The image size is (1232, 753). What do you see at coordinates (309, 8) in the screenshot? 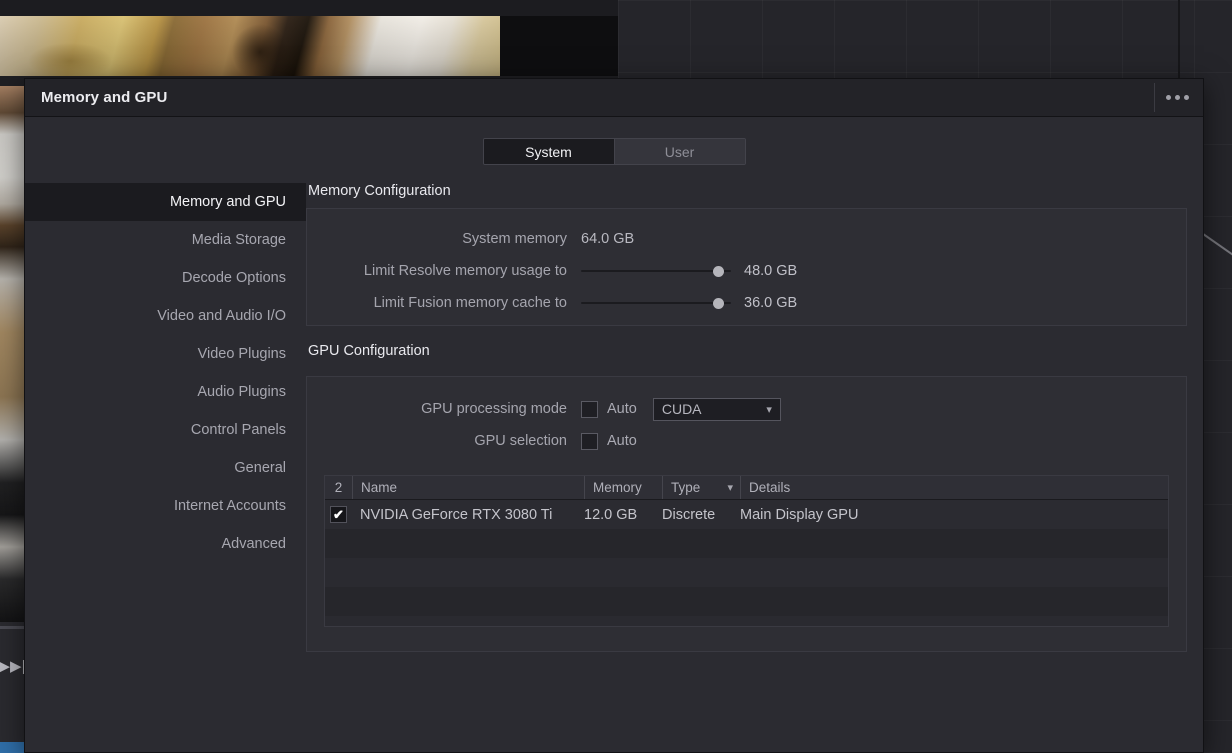
I see `background-toolbar` at bounding box center [309, 8].